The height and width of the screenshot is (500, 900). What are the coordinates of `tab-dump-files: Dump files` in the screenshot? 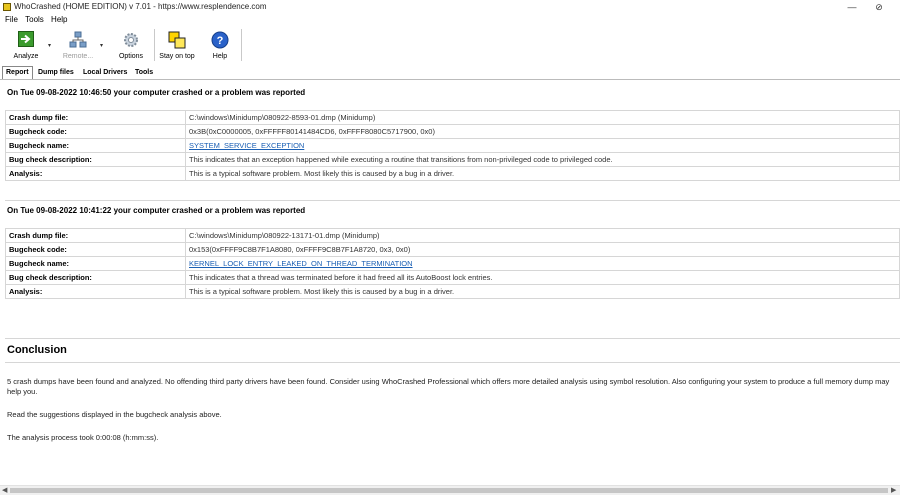 It's located at (56, 72).